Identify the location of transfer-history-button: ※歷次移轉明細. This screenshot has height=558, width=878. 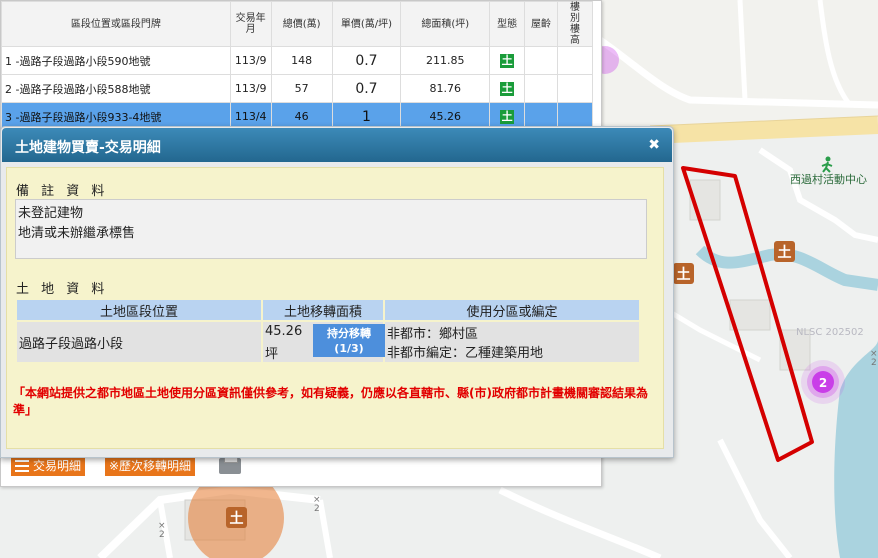
(150, 466).